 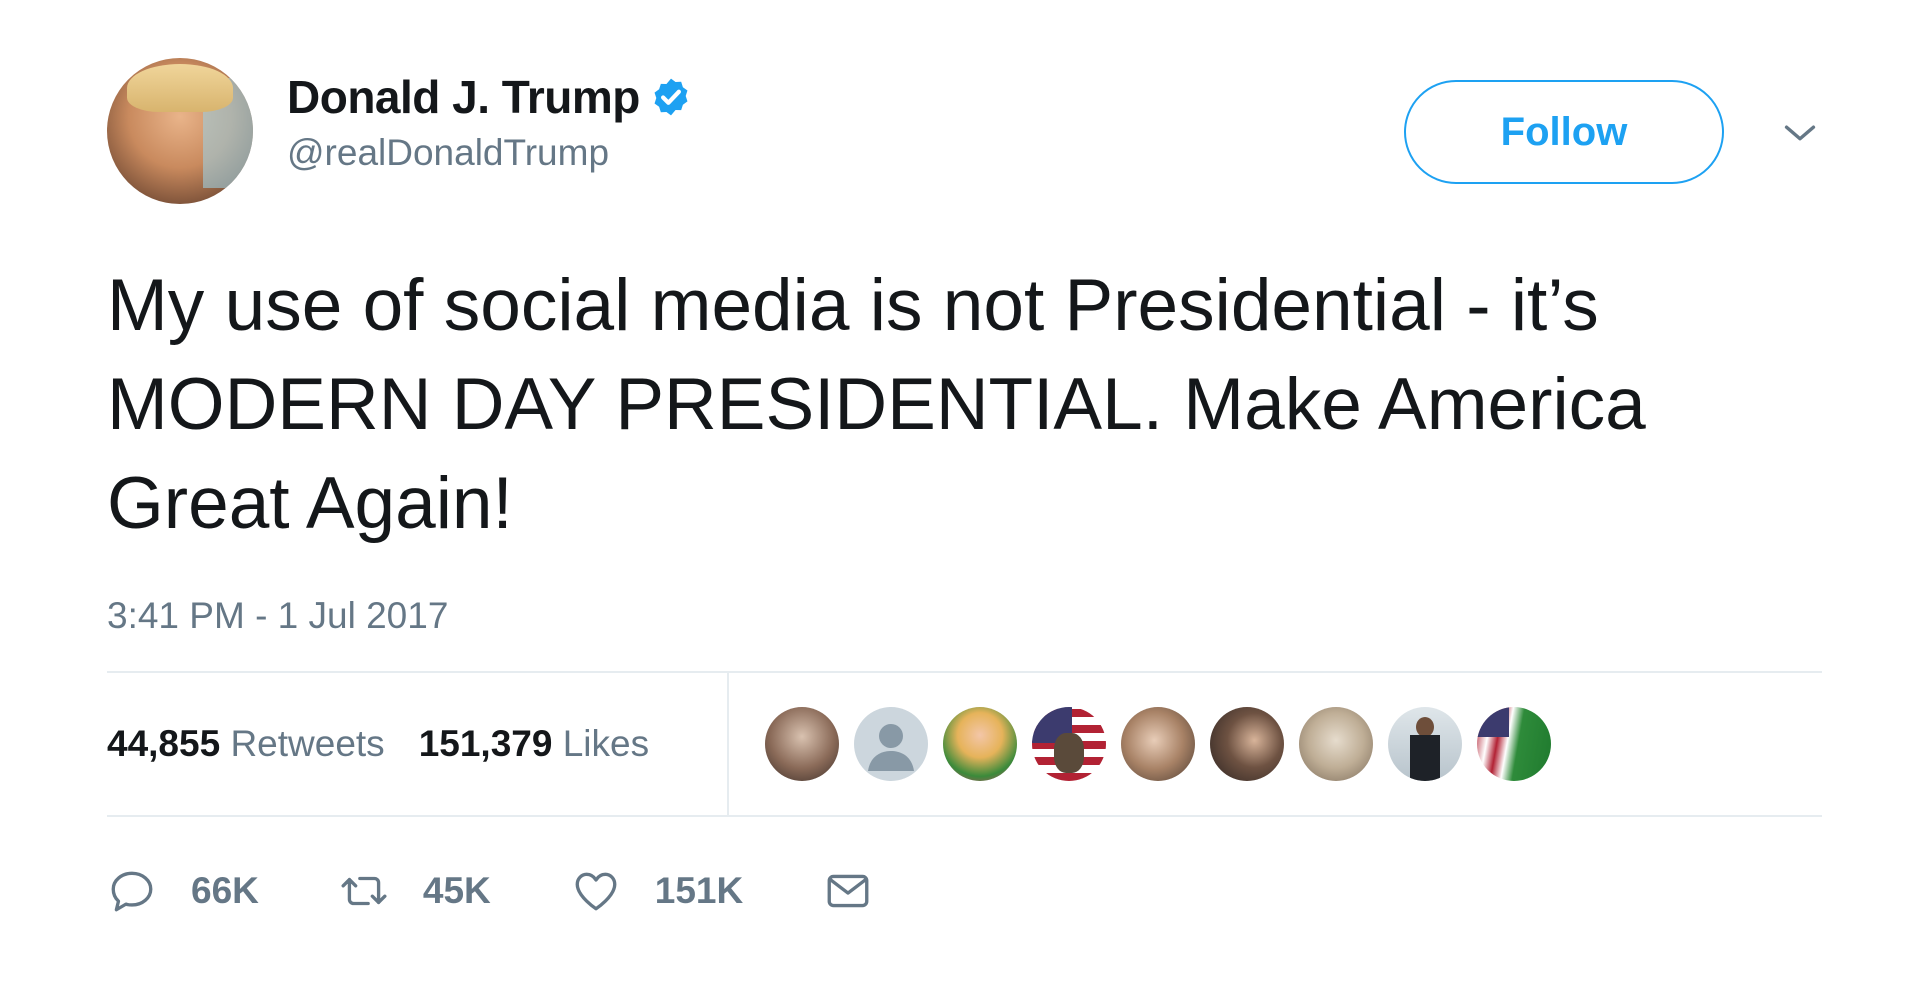 I want to click on flag-eagle-avatar, so click(x=1069, y=744).